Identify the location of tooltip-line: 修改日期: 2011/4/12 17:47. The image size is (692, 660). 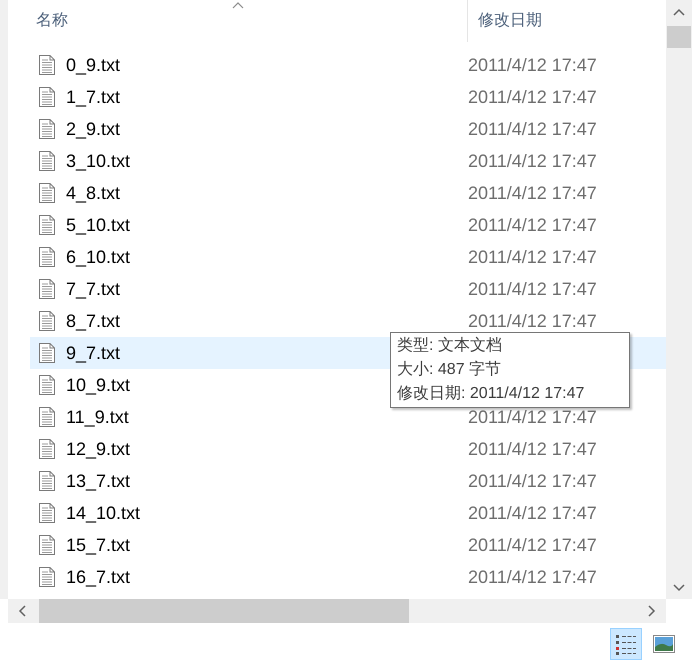
(491, 394).